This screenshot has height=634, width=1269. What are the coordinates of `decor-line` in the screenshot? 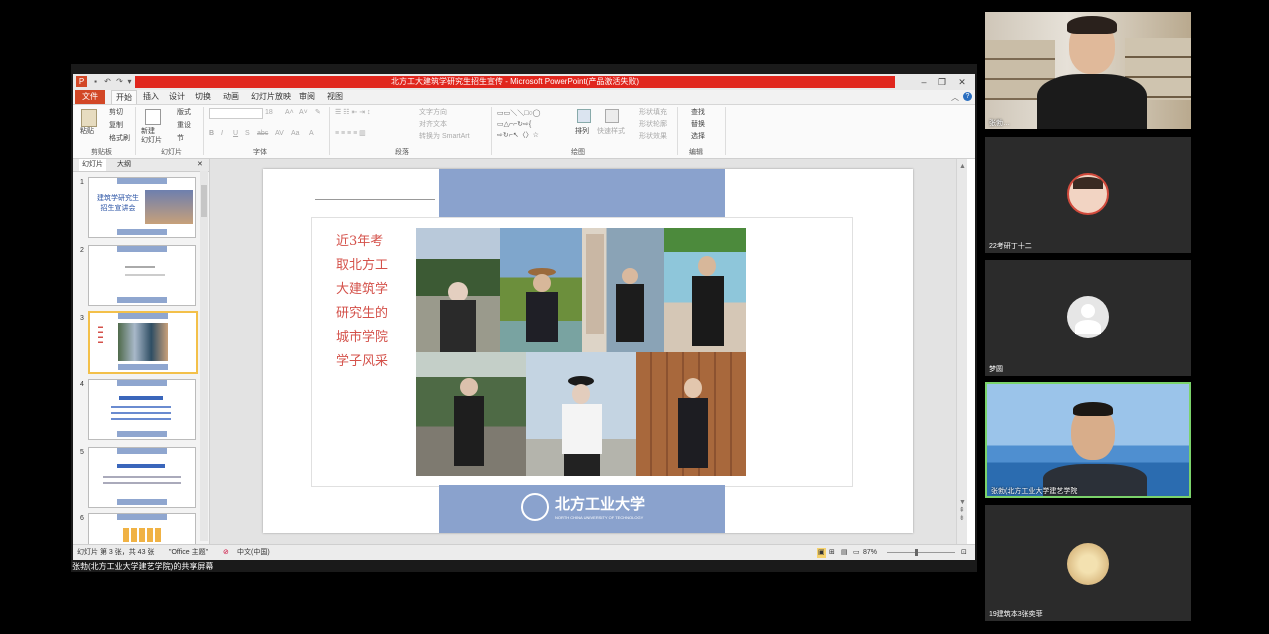 It's located at (375, 199).